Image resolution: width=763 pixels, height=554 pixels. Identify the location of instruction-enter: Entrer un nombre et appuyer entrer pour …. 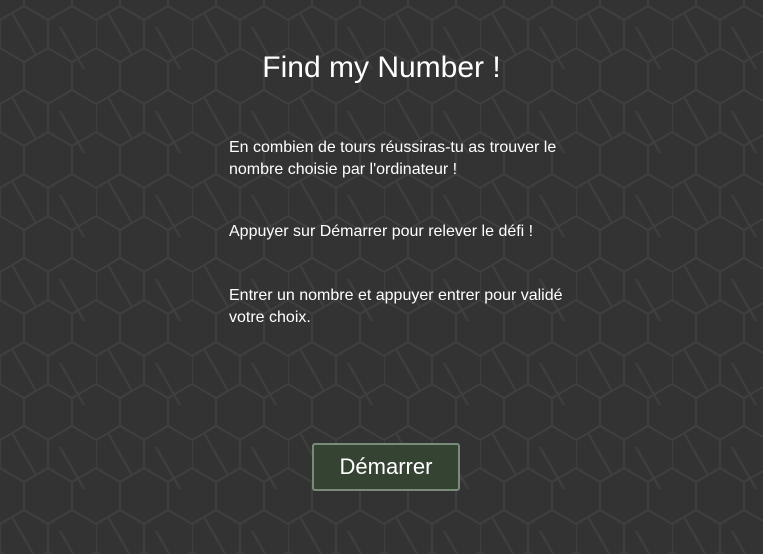
(396, 306).